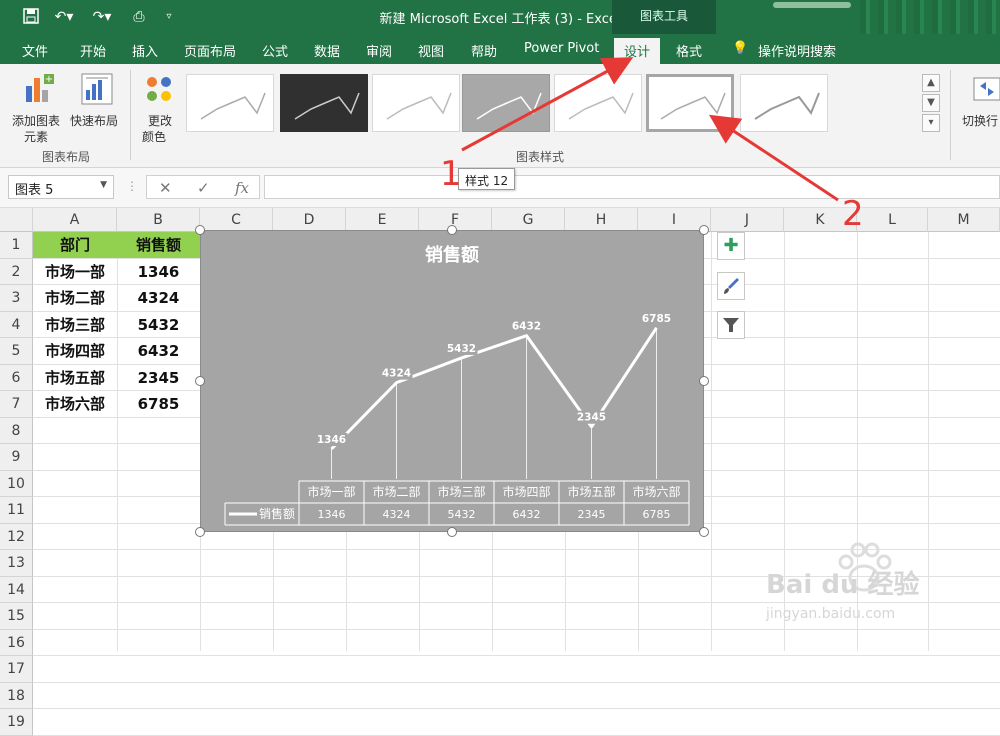 The width and height of the screenshot is (1000, 736). What do you see at coordinates (16, 351) in the screenshot?
I see `row-header: 5` at bounding box center [16, 351].